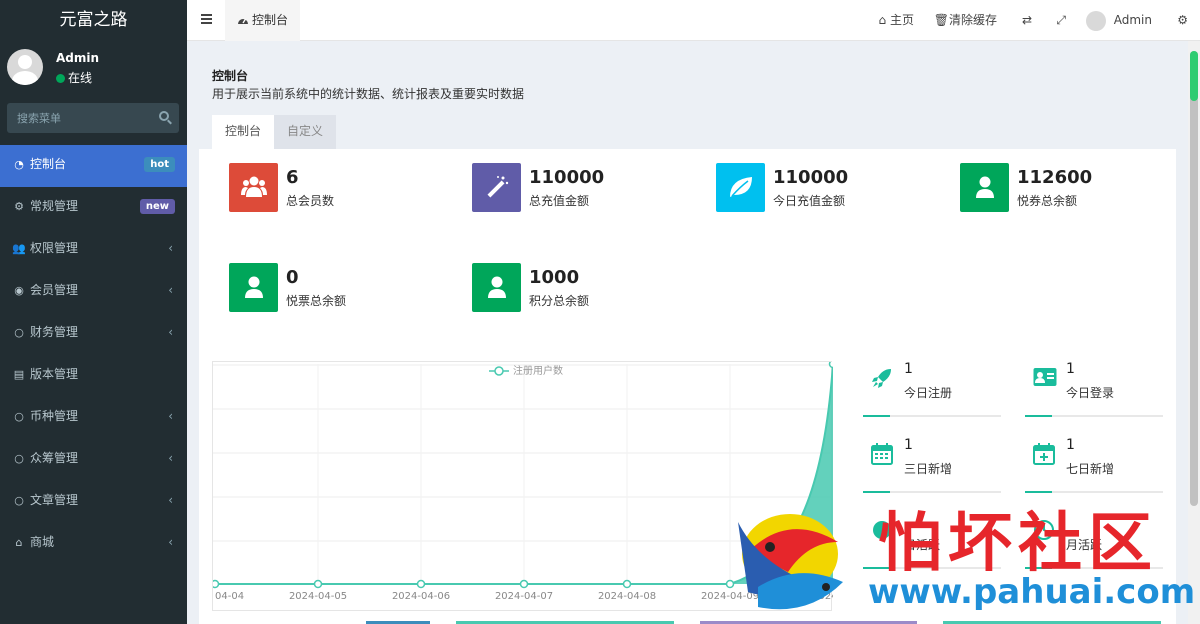  What do you see at coordinates (1118, 20) in the screenshot?
I see `user-menu: Admin` at bounding box center [1118, 20].